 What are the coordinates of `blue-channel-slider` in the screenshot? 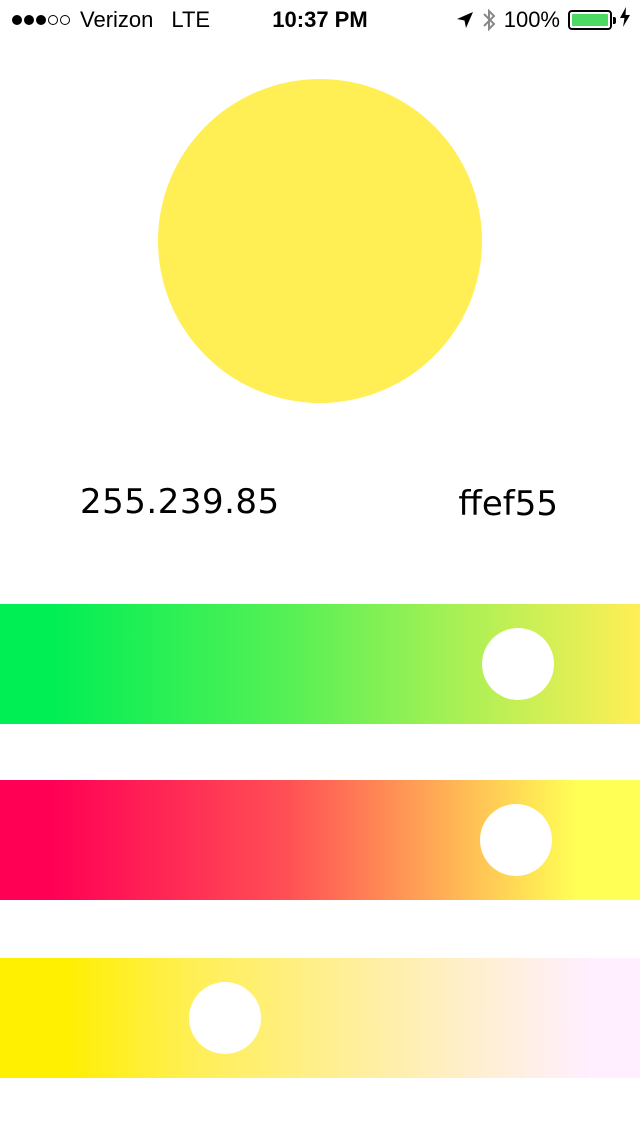 It's located at (320, 1018).